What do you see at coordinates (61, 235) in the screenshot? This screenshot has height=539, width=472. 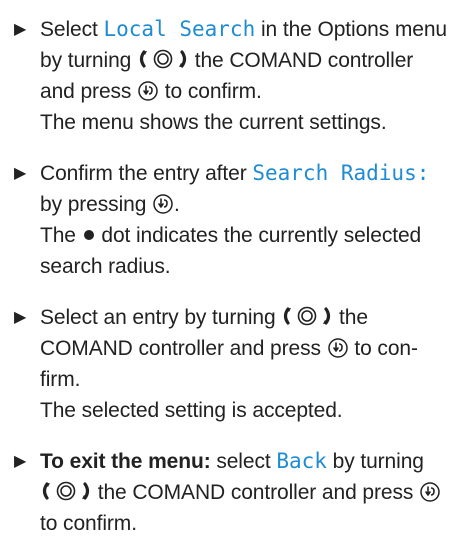 I see `step-2-result-text-1: The` at bounding box center [61, 235].